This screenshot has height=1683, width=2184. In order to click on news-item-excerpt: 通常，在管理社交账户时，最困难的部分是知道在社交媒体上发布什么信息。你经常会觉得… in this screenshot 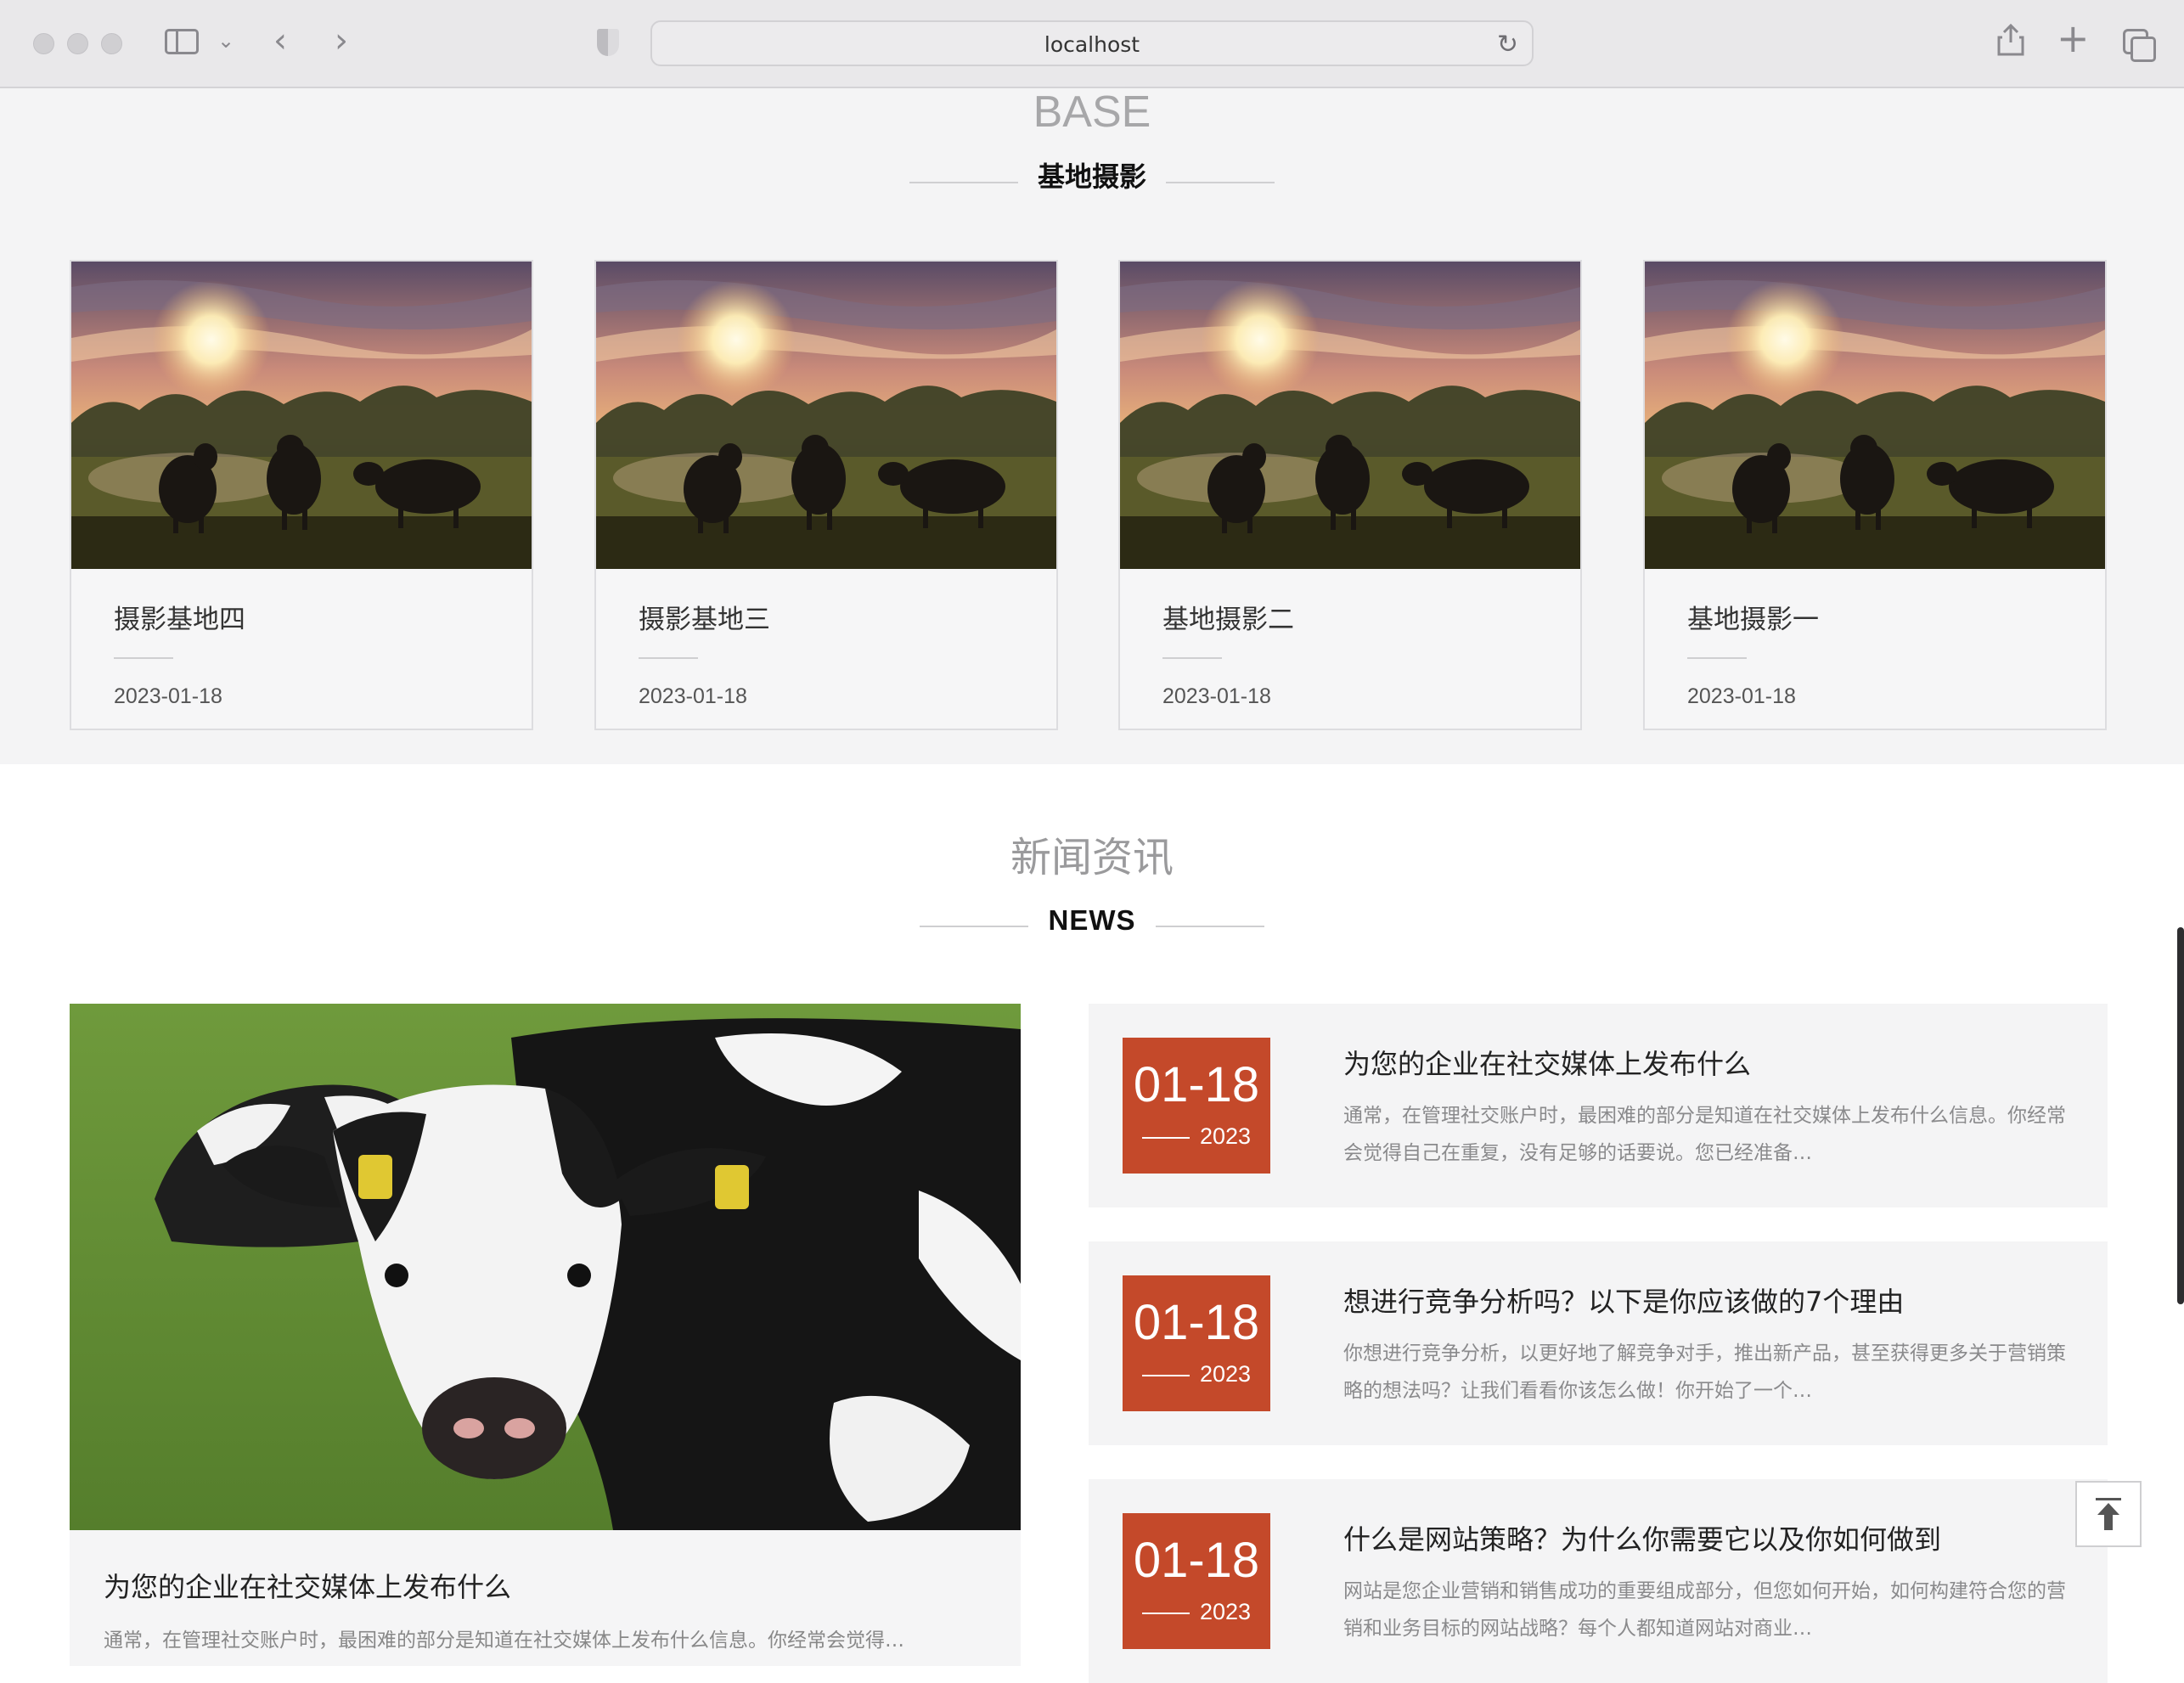, I will do `click(1704, 1134)`.